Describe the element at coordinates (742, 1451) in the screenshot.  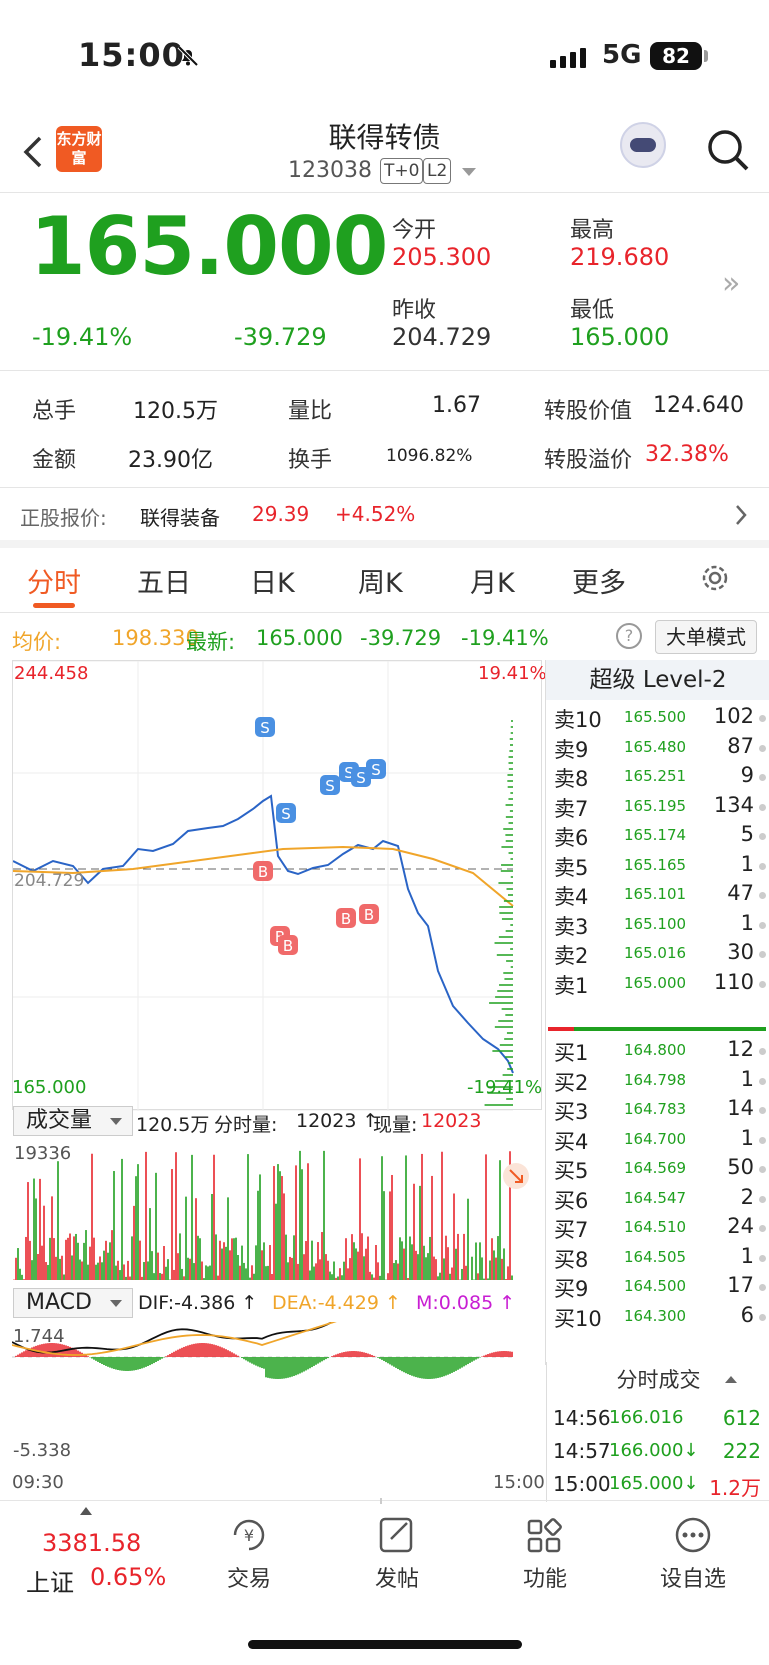
I see `trade-qty: 222` at that location.